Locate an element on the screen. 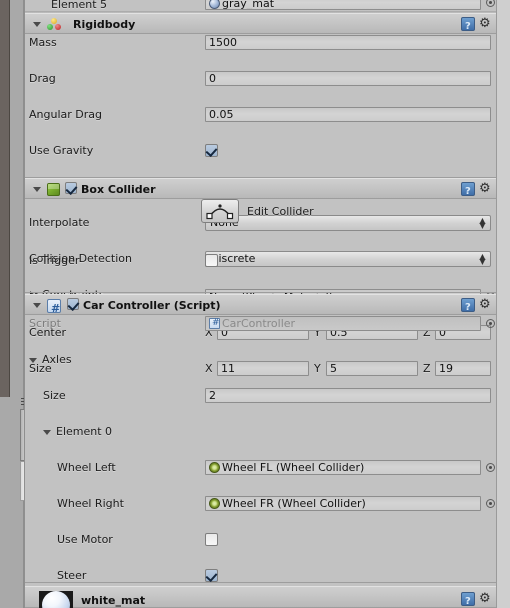  e0-steer-checkbox is located at coordinates (211, 575).